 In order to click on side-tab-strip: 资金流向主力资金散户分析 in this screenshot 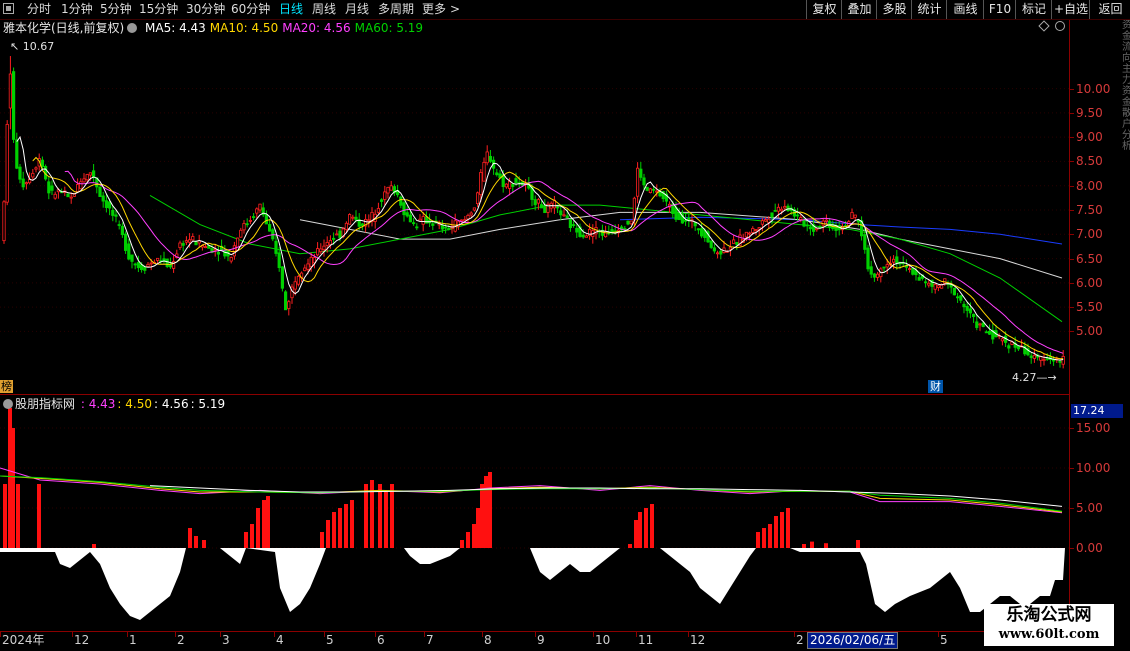, I will do `click(1126, 326)`.